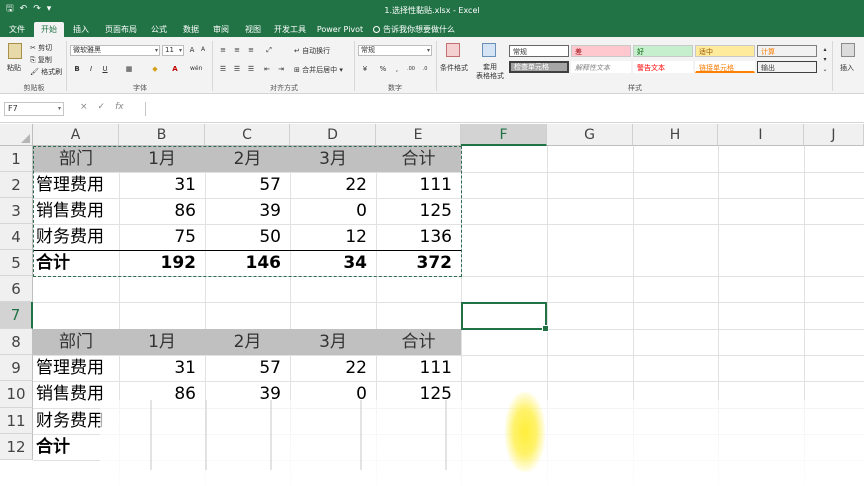  Describe the element at coordinates (121, 29) in the screenshot. I see `tab-page-layout: 页面布局` at that location.